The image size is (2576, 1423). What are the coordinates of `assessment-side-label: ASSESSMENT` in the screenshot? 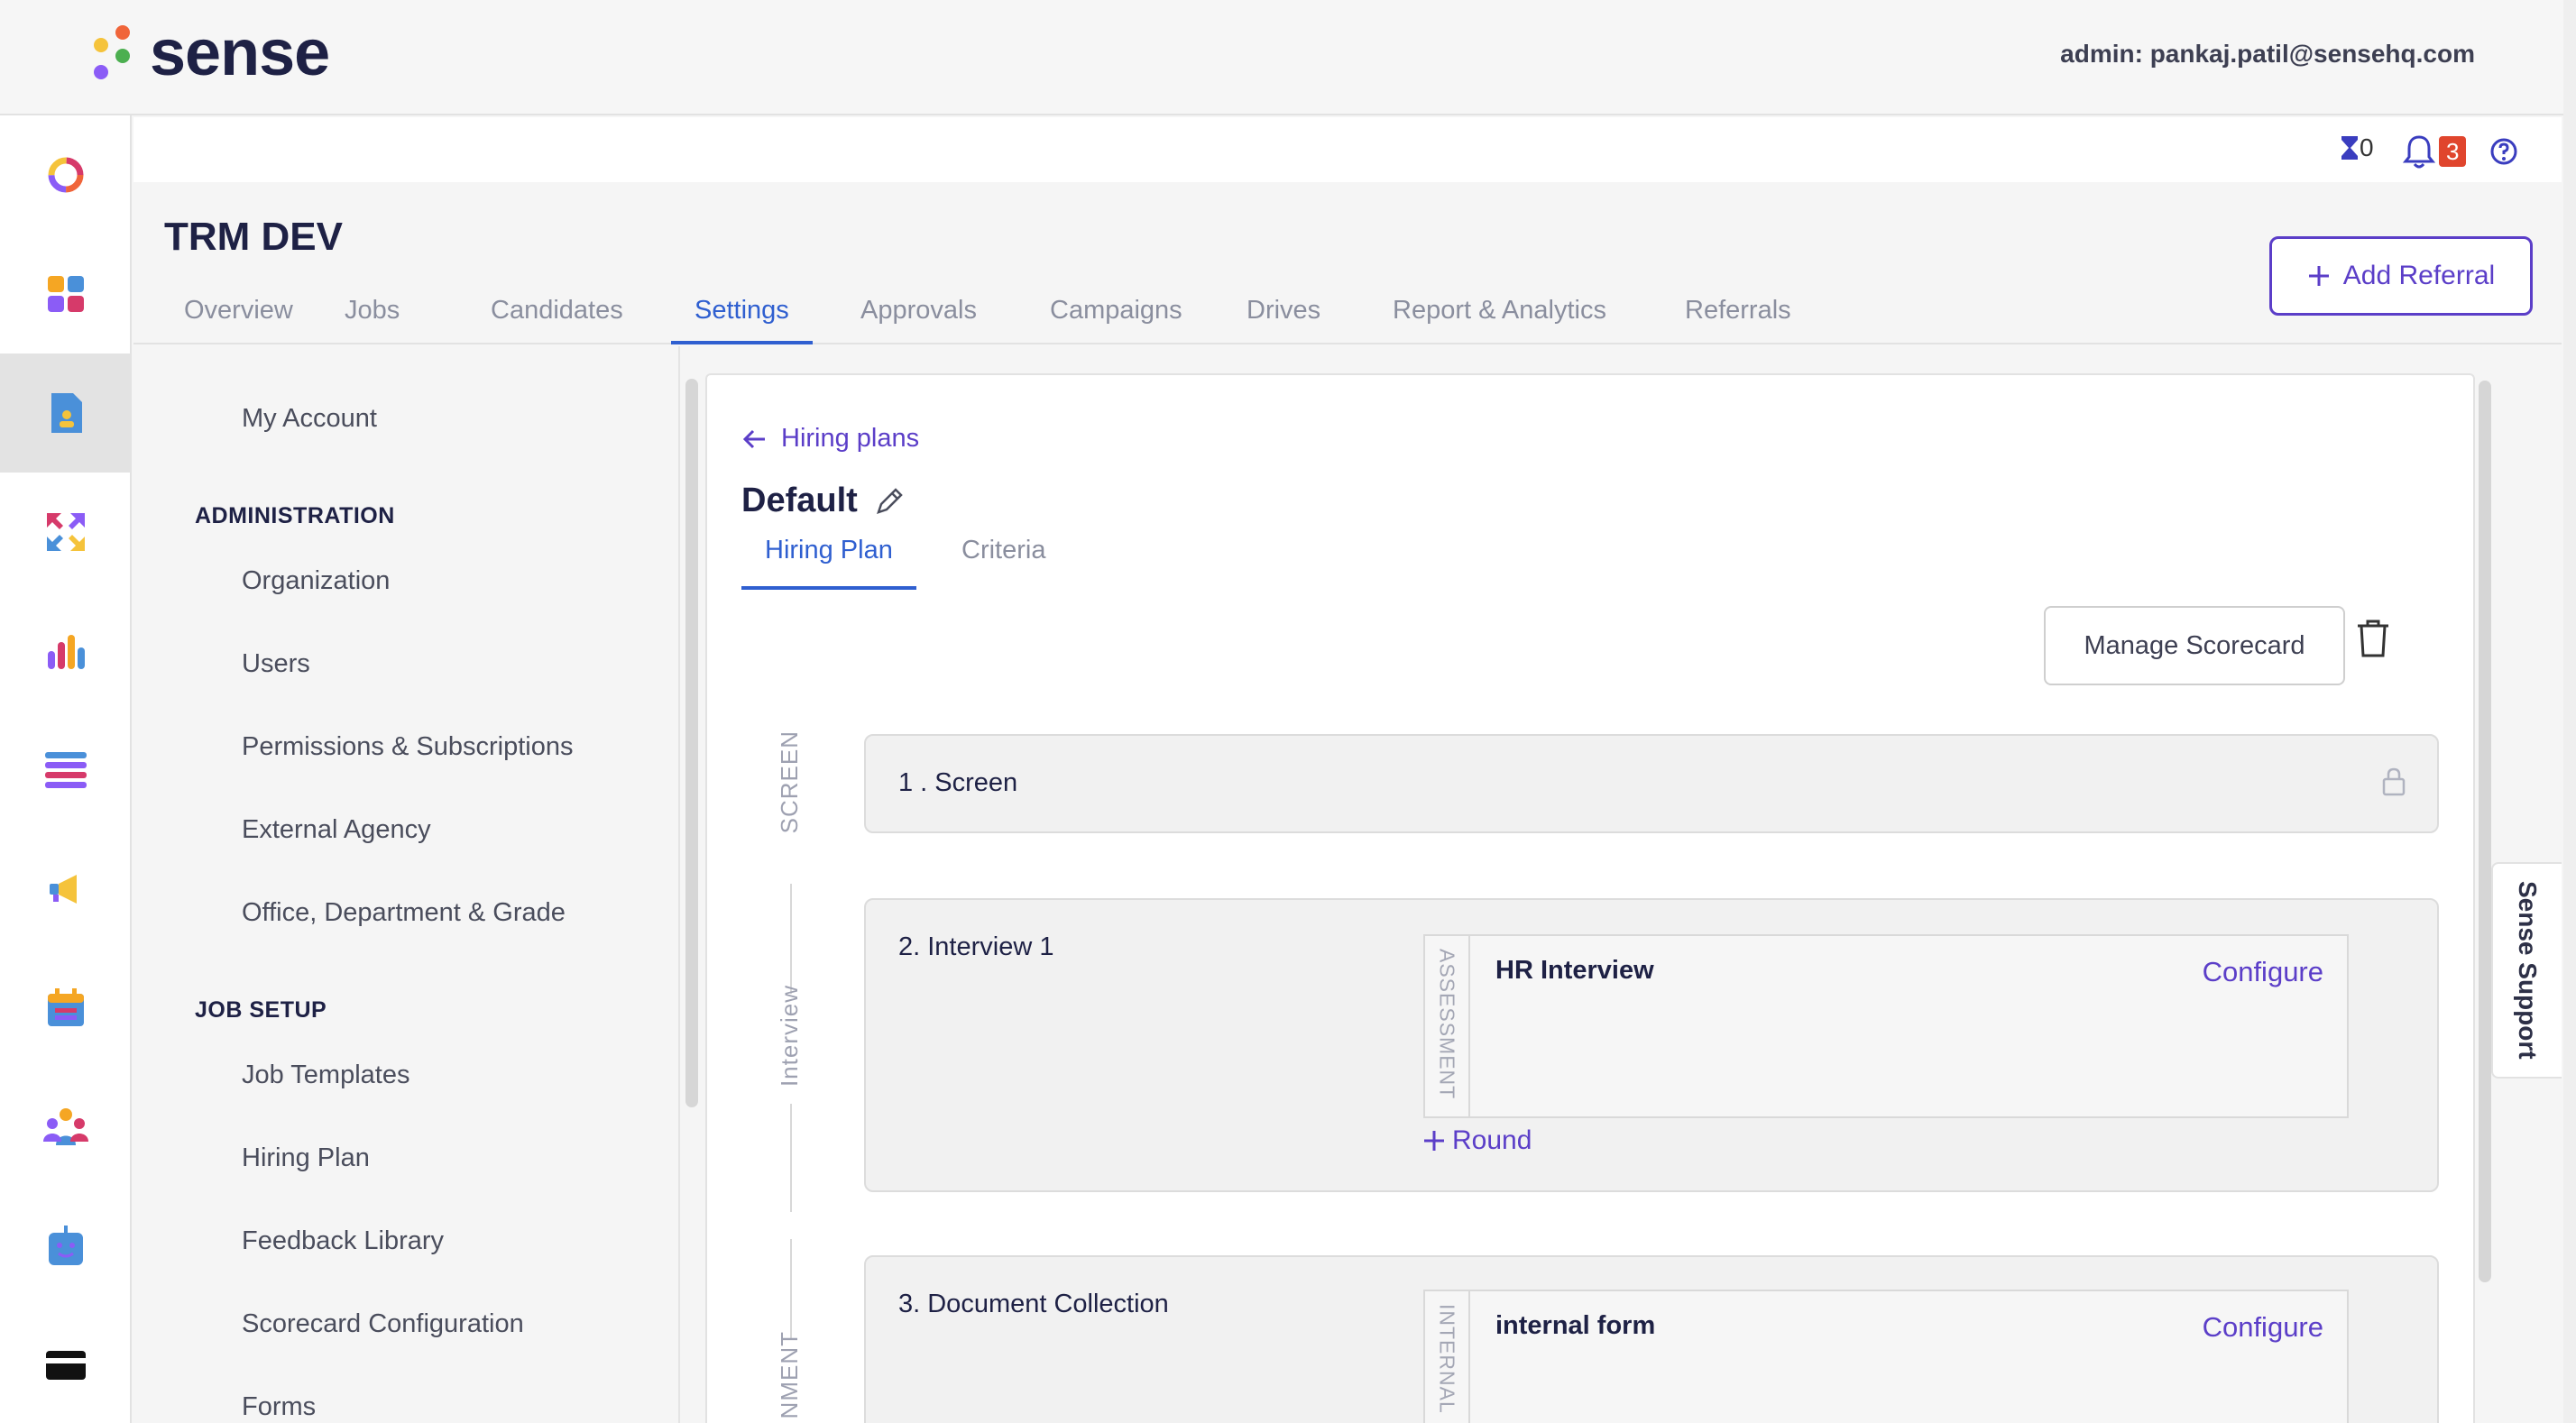 It's located at (1448, 1026).